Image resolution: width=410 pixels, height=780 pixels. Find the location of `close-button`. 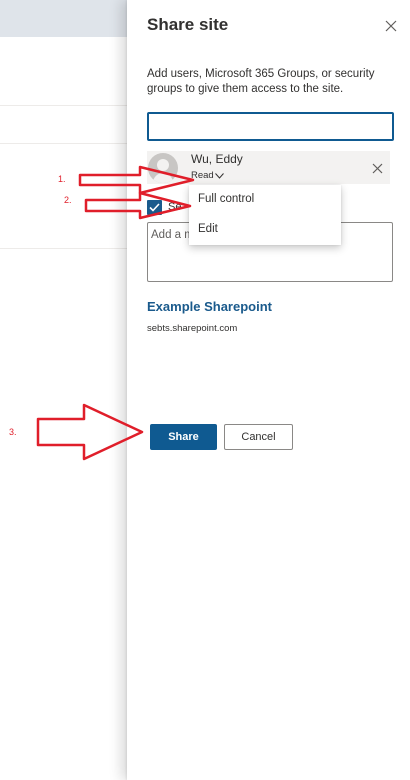

close-button is located at coordinates (391, 26).